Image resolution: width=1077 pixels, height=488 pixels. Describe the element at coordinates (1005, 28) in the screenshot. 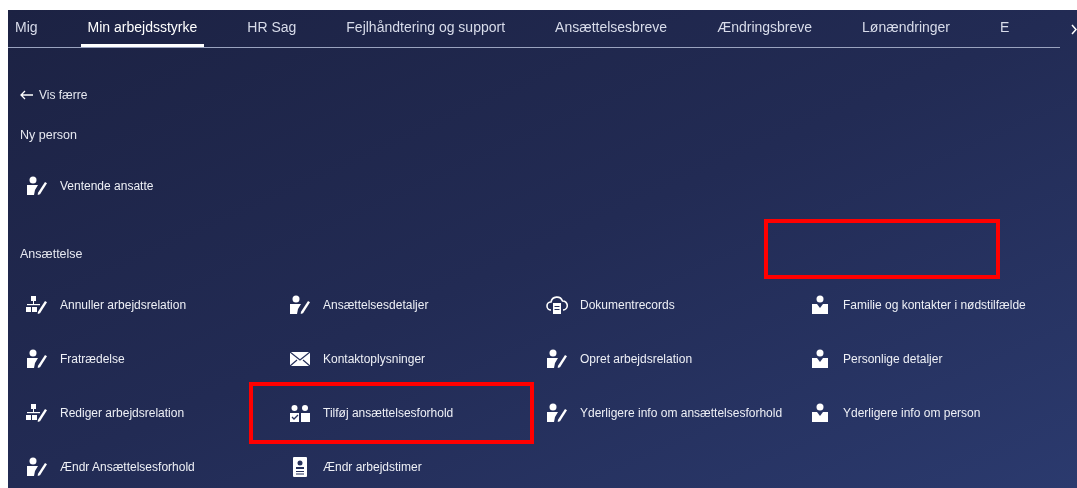

I see `tab: E` at that location.